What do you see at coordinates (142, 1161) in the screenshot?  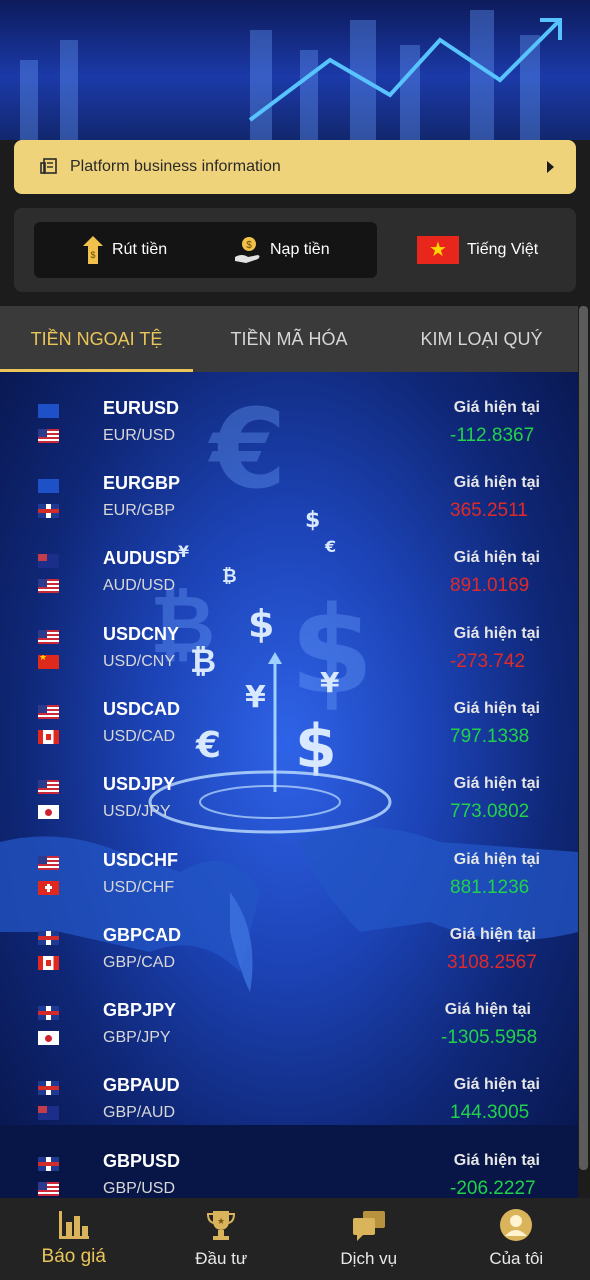 I see `quote-symbol: GBPUSD` at bounding box center [142, 1161].